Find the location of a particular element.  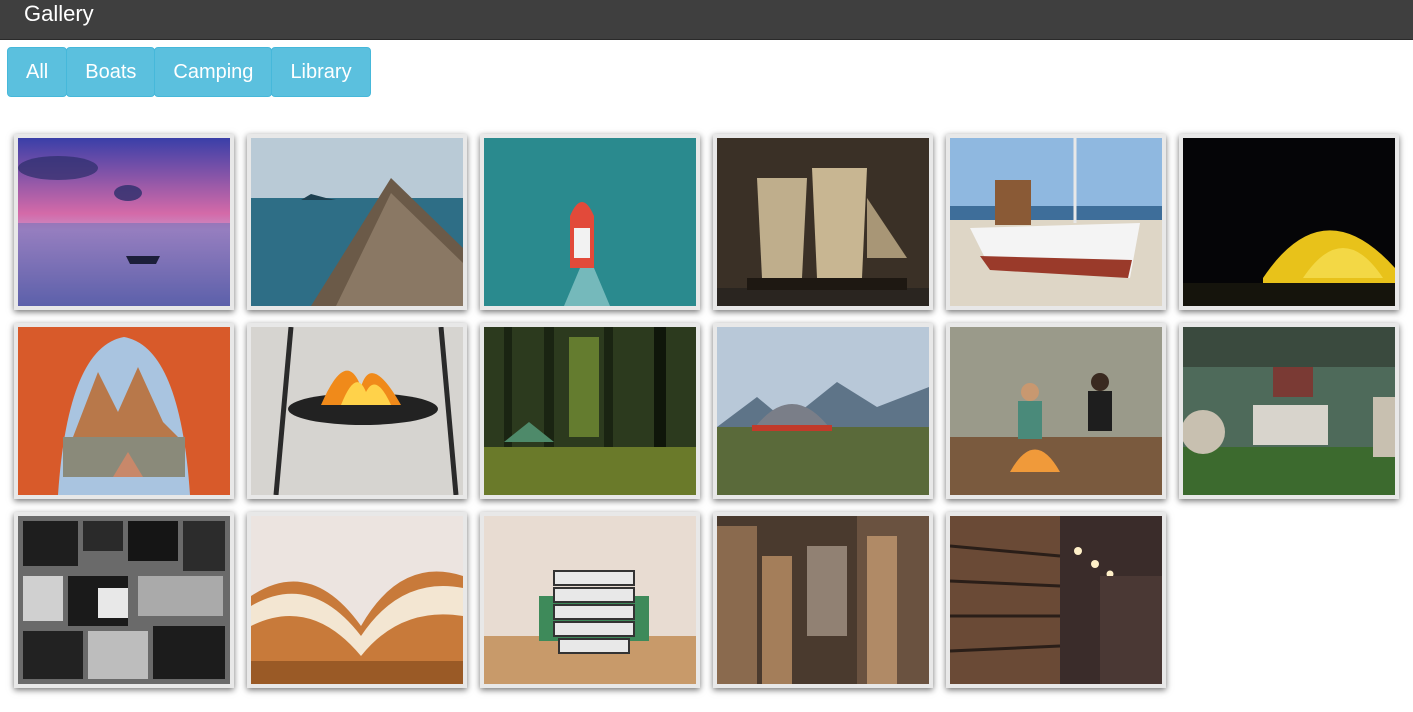

photo-book-stack-person is located at coordinates (590, 600).